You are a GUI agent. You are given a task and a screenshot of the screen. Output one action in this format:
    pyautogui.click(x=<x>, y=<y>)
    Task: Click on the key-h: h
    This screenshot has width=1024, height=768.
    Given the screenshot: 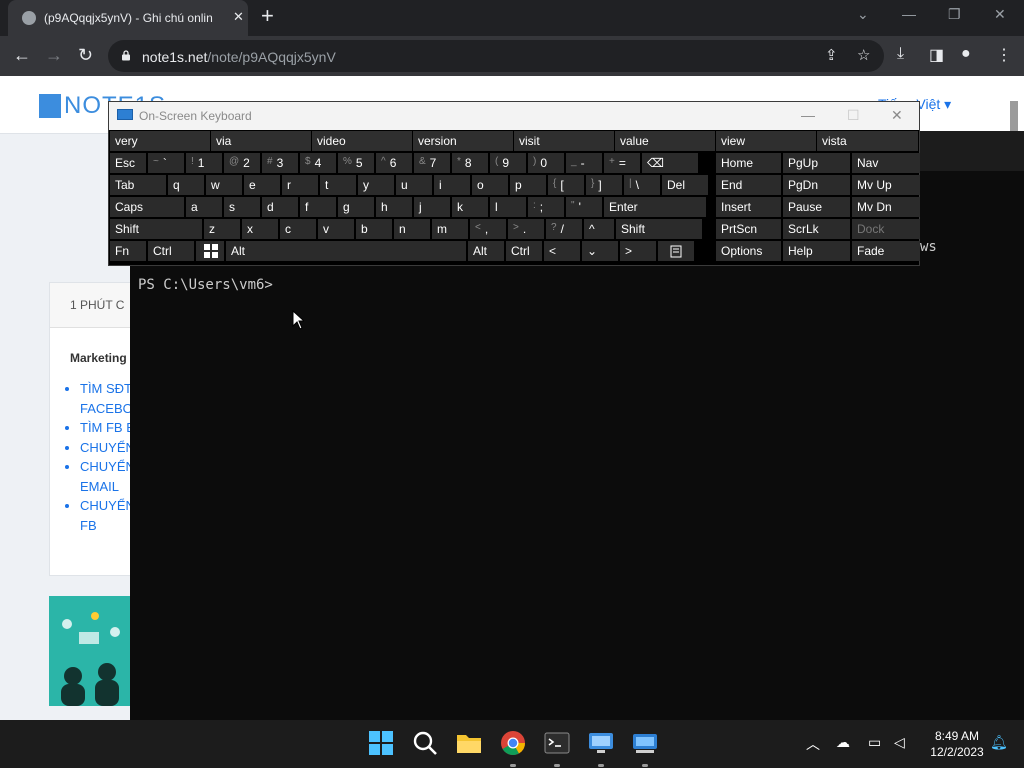 What is the action you would take?
    pyautogui.click(x=394, y=207)
    